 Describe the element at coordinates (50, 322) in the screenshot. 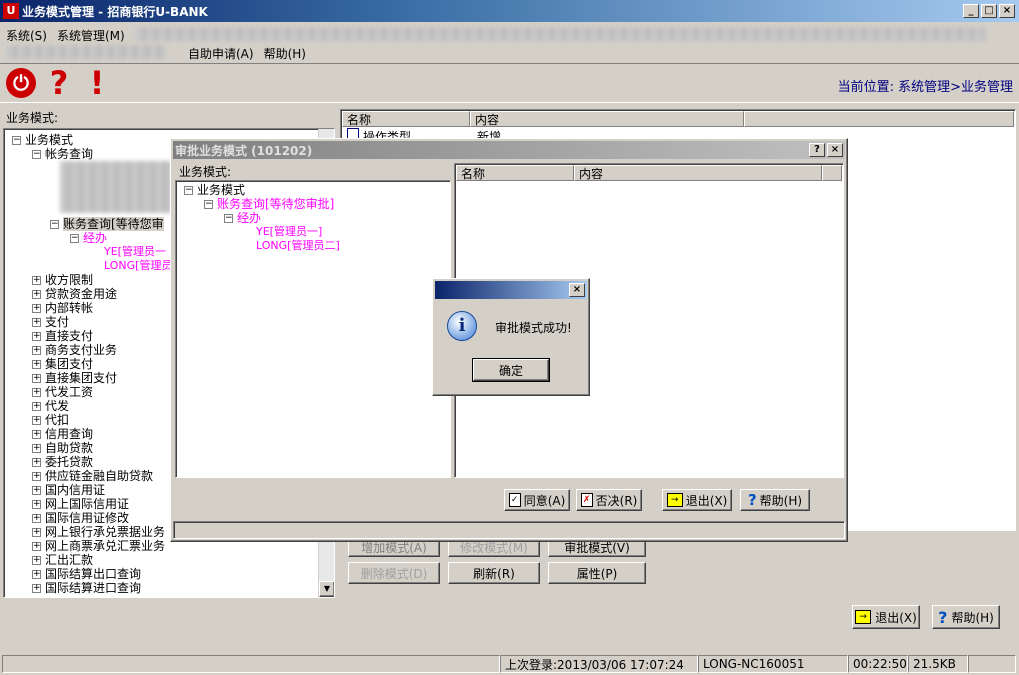

I see `tree-item: + 支付` at that location.